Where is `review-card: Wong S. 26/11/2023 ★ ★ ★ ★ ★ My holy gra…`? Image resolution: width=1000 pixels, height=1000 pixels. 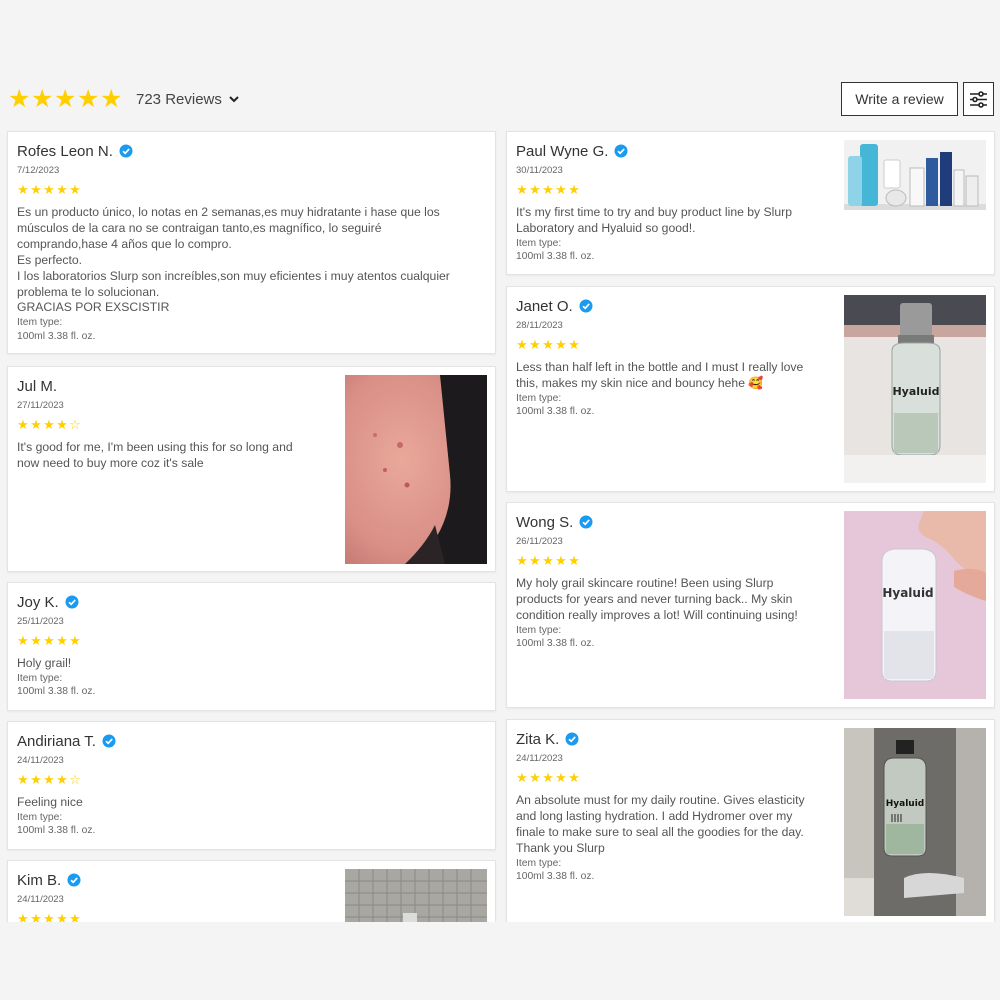 review-card: Wong S. 26/11/2023 ★ ★ ★ ★ ★ My holy gra… is located at coordinates (750, 605).